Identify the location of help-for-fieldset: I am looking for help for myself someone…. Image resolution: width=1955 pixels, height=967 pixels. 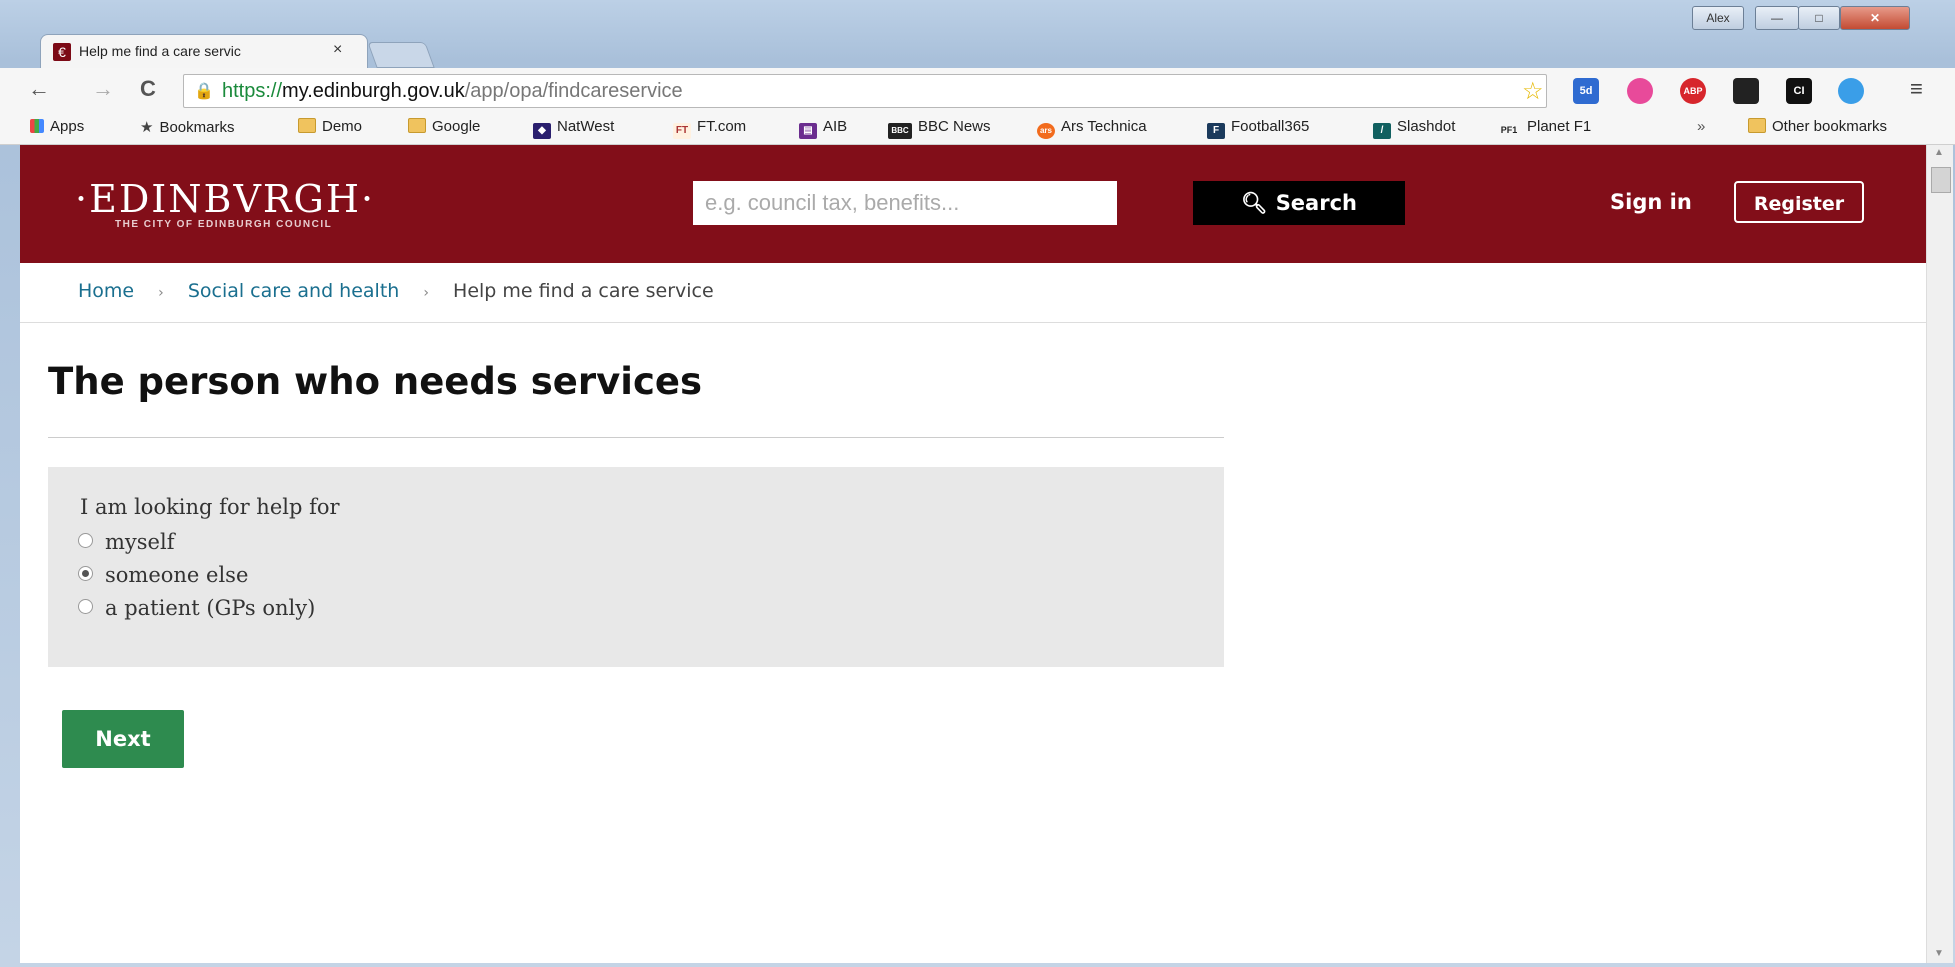
(636, 567).